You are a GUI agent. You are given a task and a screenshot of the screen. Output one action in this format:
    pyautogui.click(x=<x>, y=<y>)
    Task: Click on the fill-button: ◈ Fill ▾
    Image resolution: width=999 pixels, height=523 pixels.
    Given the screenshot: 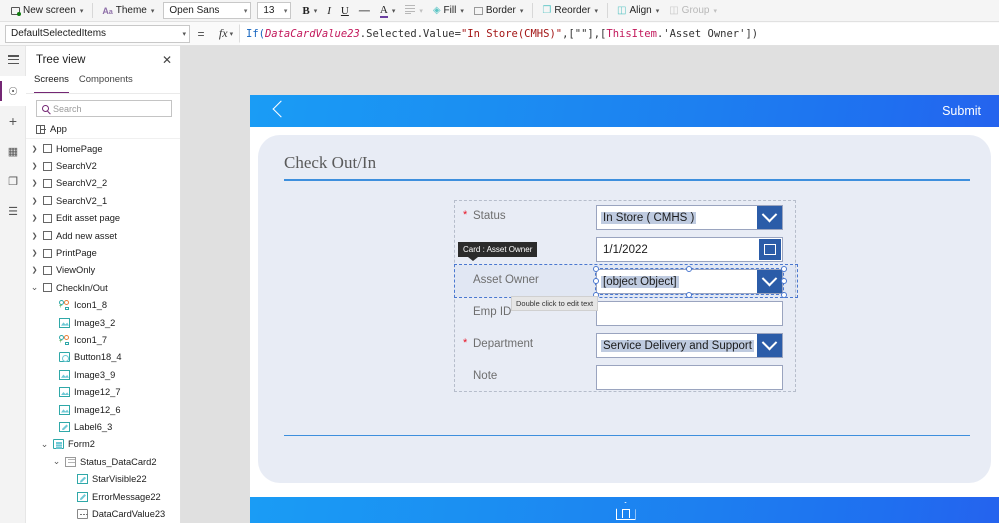 What is the action you would take?
    pyautogui.click(x=448, y=11)
    